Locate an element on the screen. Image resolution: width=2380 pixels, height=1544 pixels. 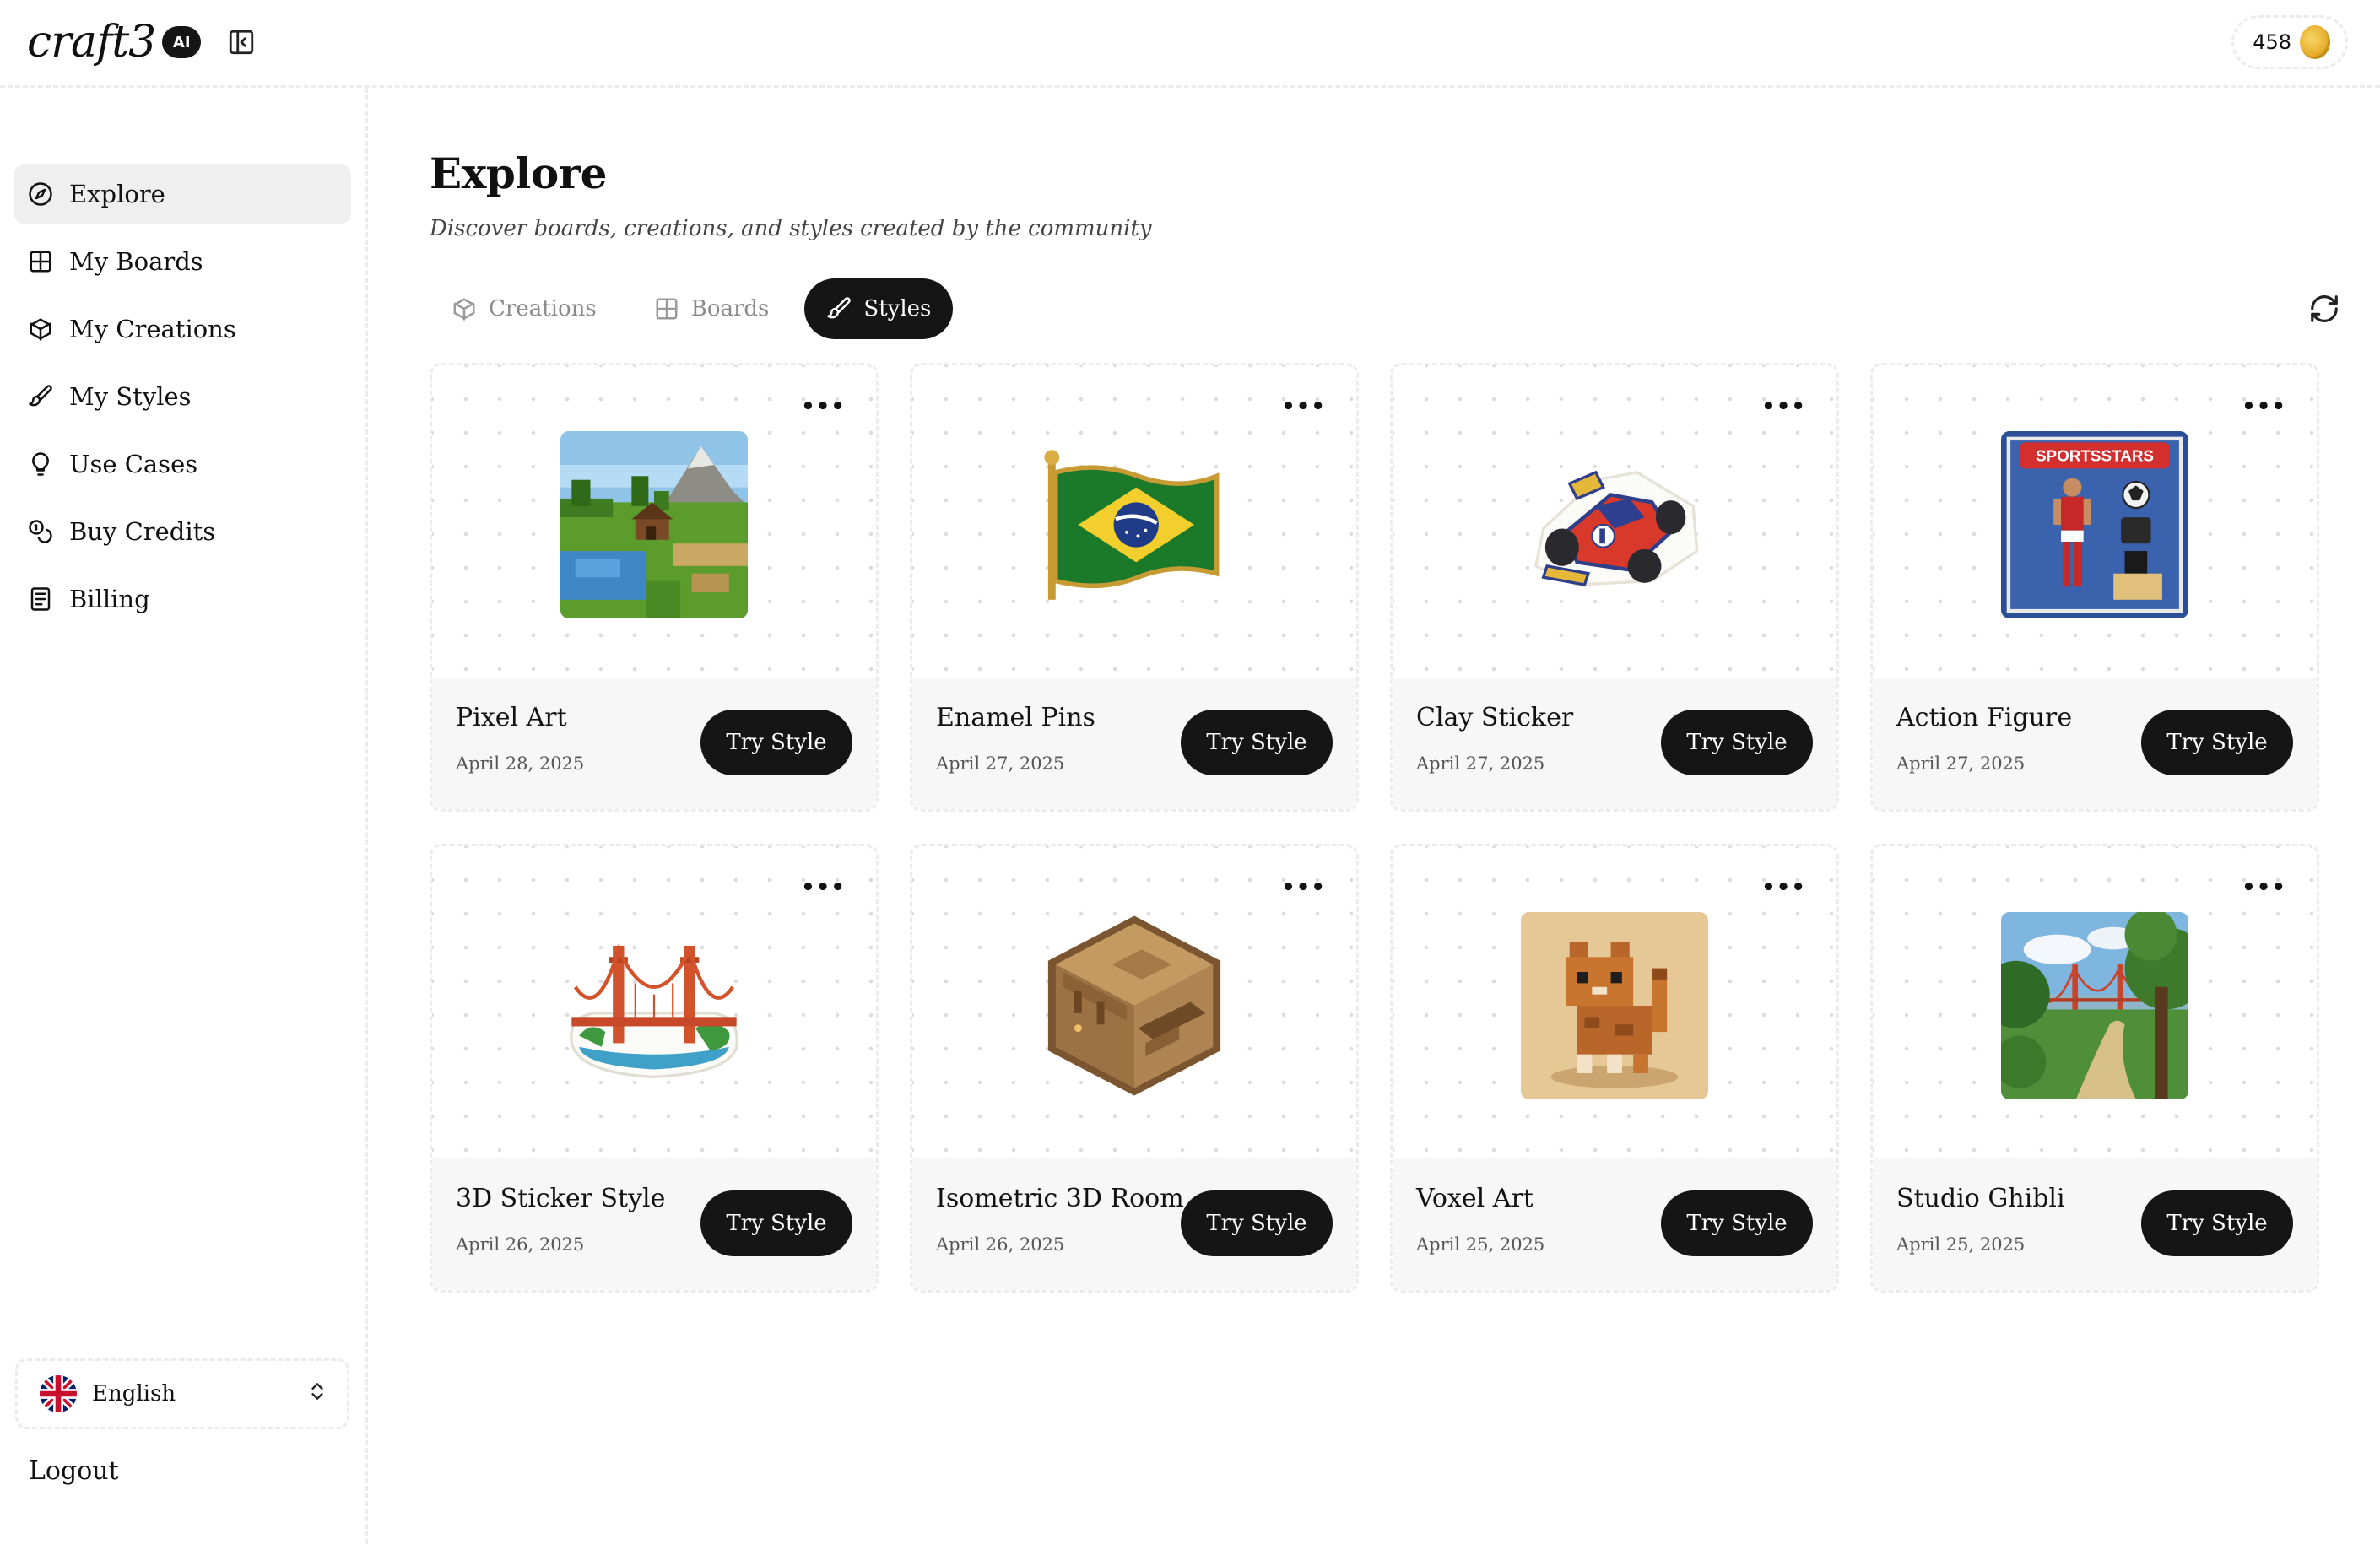
tab-styles: Styles is located at coordinates (879, 308).